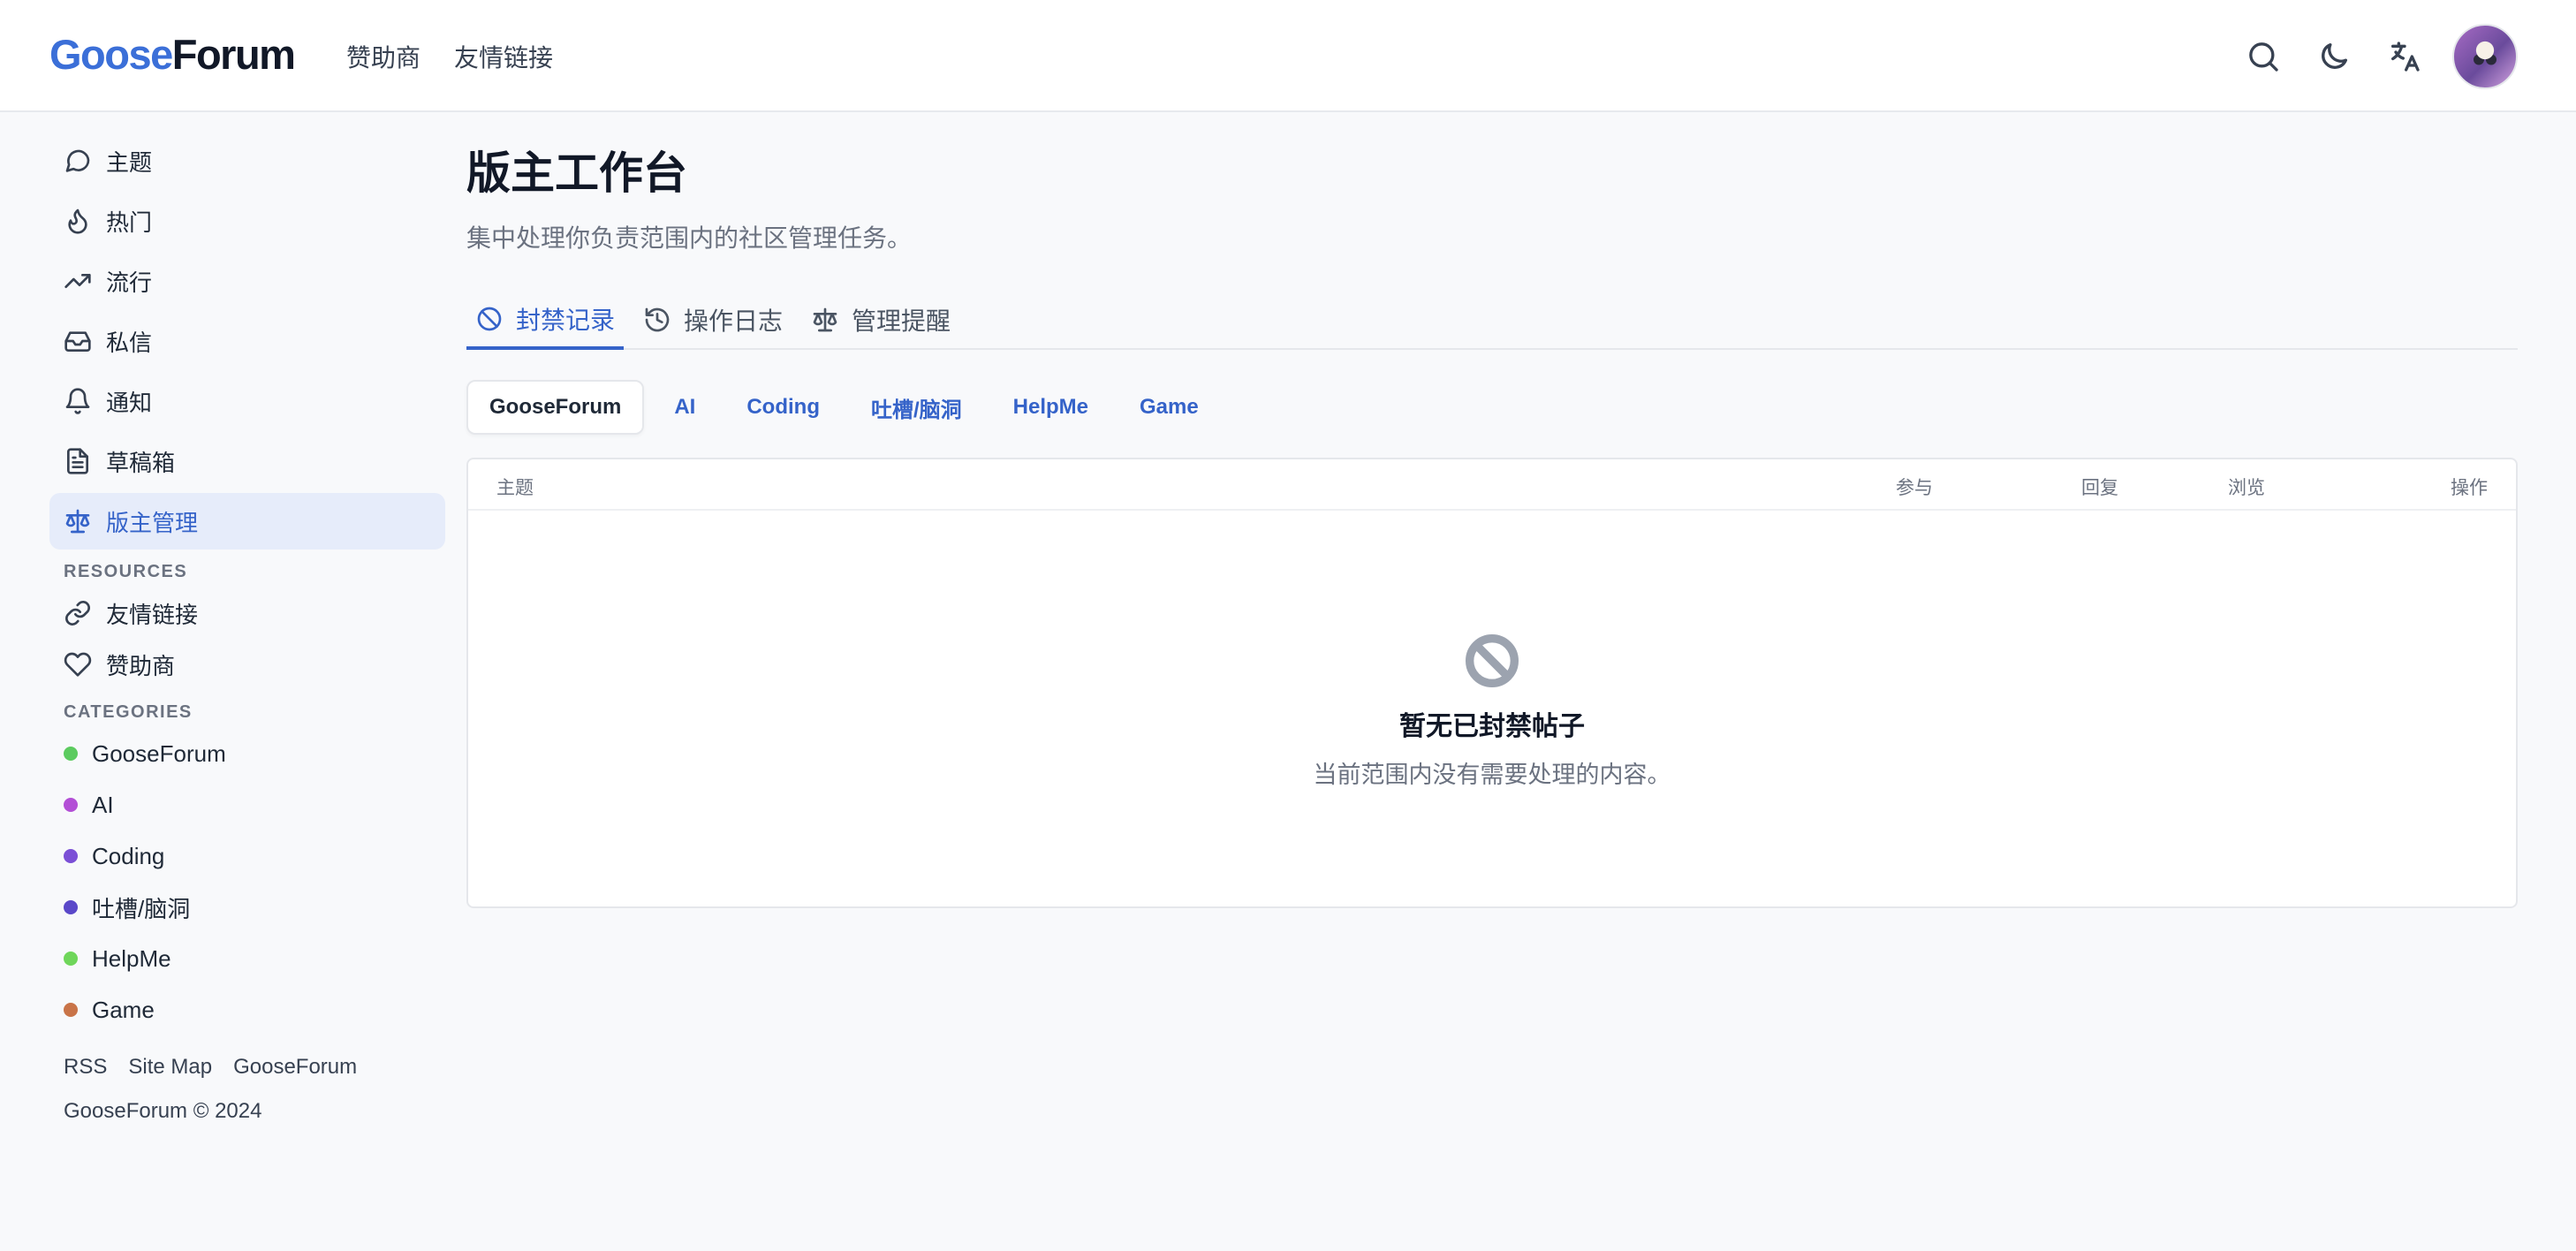 This screenshot has height=1251, width=2576. Describe the element at coordinates (78, 221) in the screenshot. I see `flame-icon` at that location.